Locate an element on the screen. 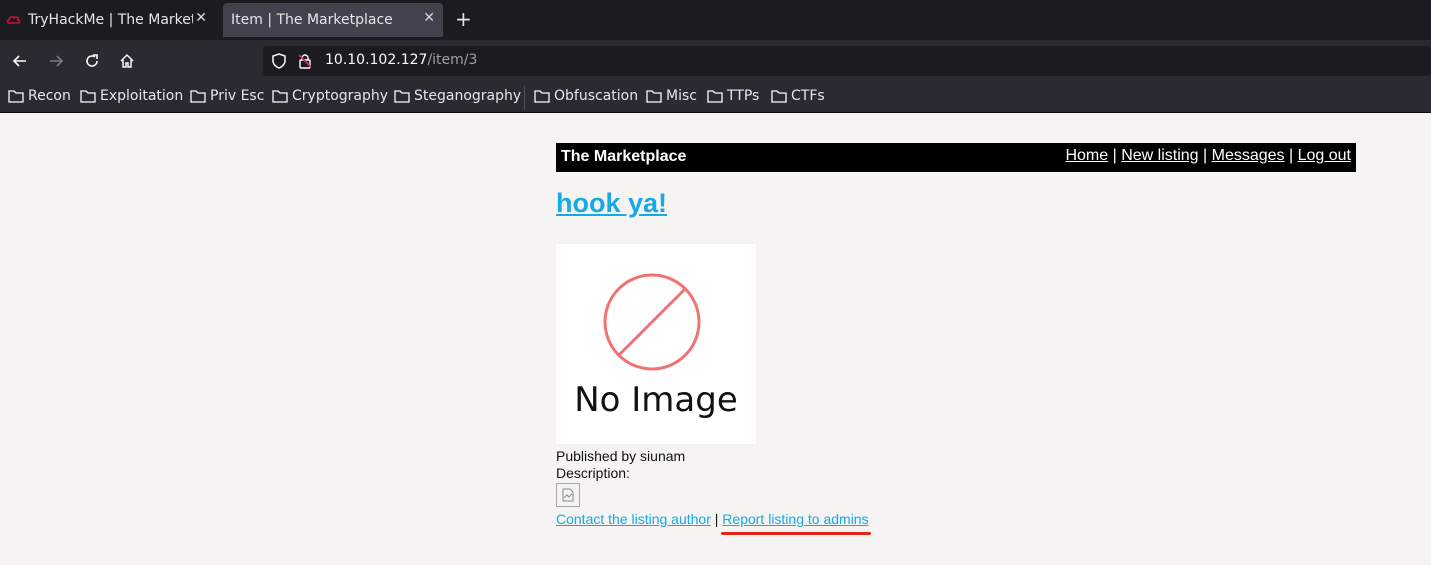 The width and height of the screenshot is (1431, 565). url-text: 10.10.102.127/item/3 is located at coordinates (401, 60).